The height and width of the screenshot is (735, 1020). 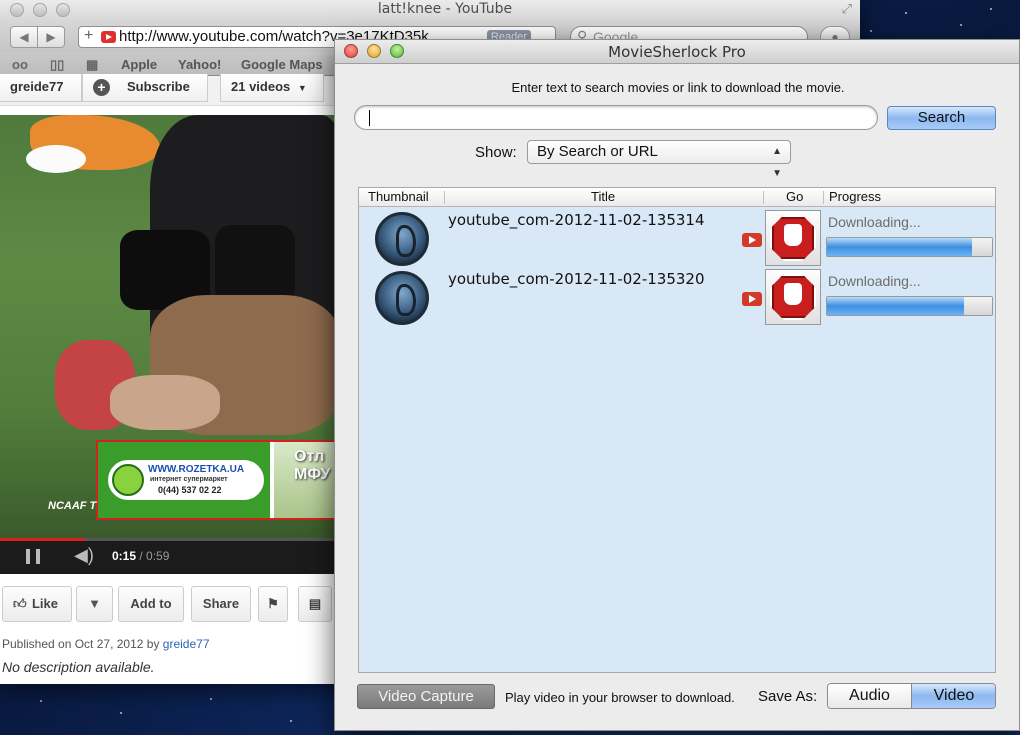 I want to click on reading-list-icon: oo, so click(x=20, y=64).